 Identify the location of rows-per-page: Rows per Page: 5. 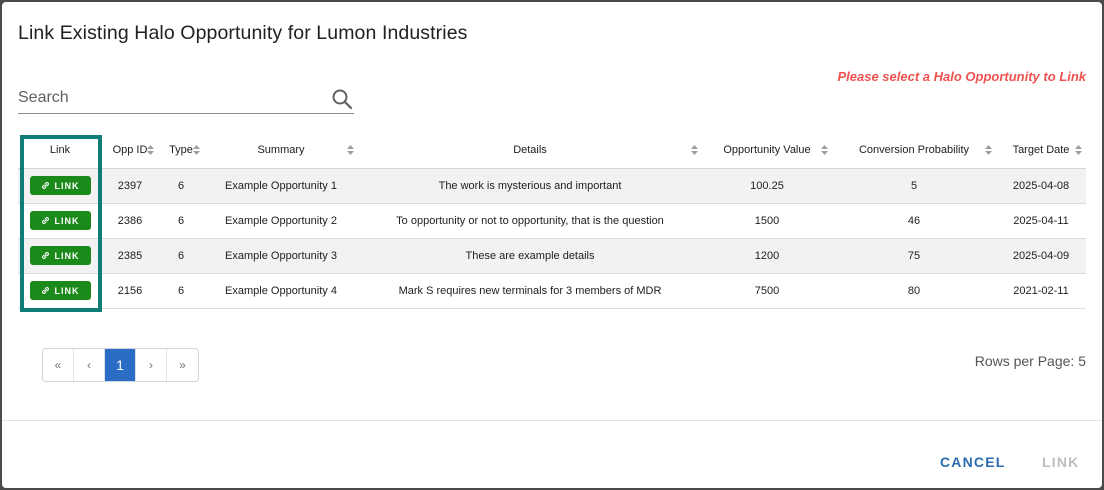
(1030, 361).